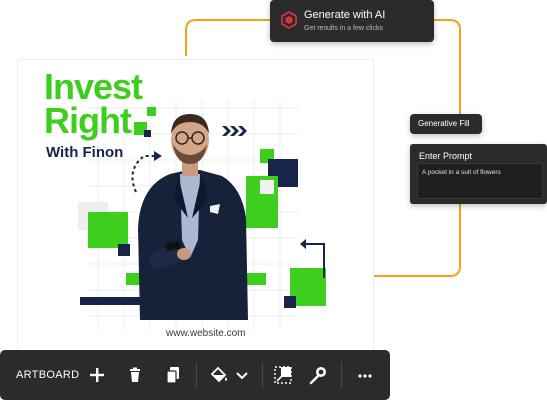 The image size is (547, 400). What do you see at coordinates (85, 152) in the screenshot?
I see `subheadline: With Finon` at bounding box center [85, 152].